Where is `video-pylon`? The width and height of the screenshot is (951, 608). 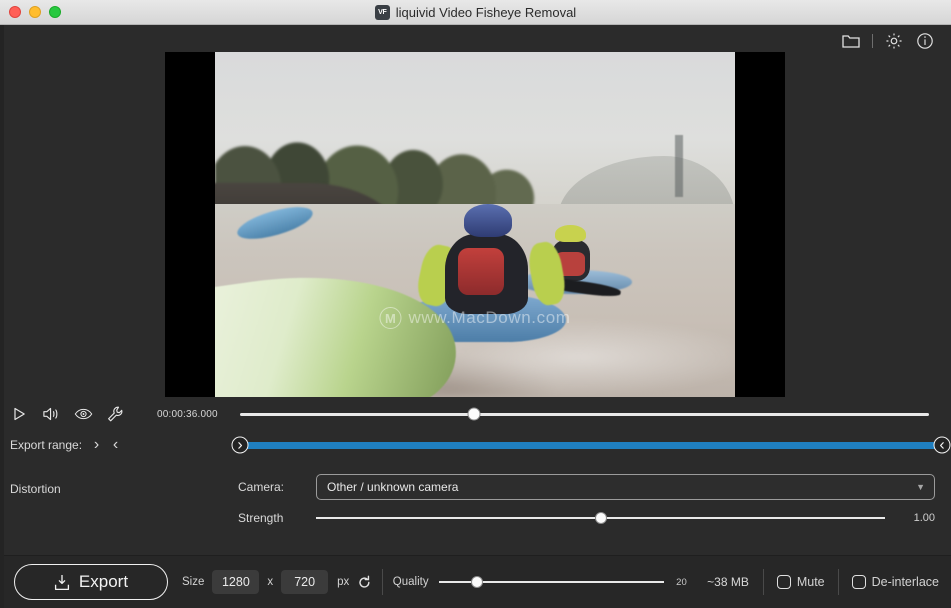 video-pylon is located at coordinates (679, 165).